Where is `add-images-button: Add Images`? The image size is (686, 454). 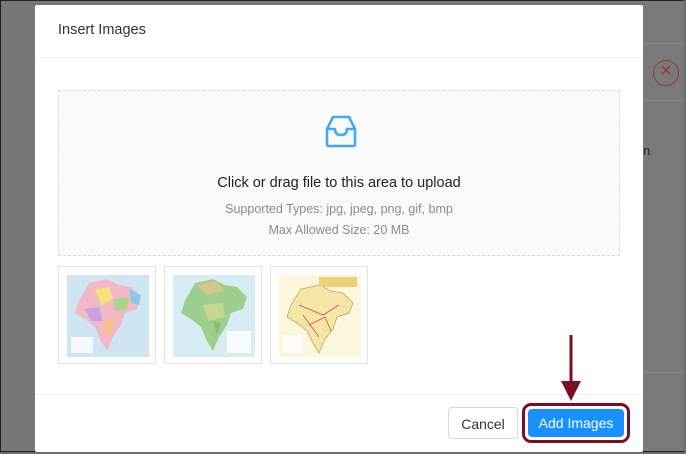 add-images-button: Add Images is located at coordinates (576, 423).